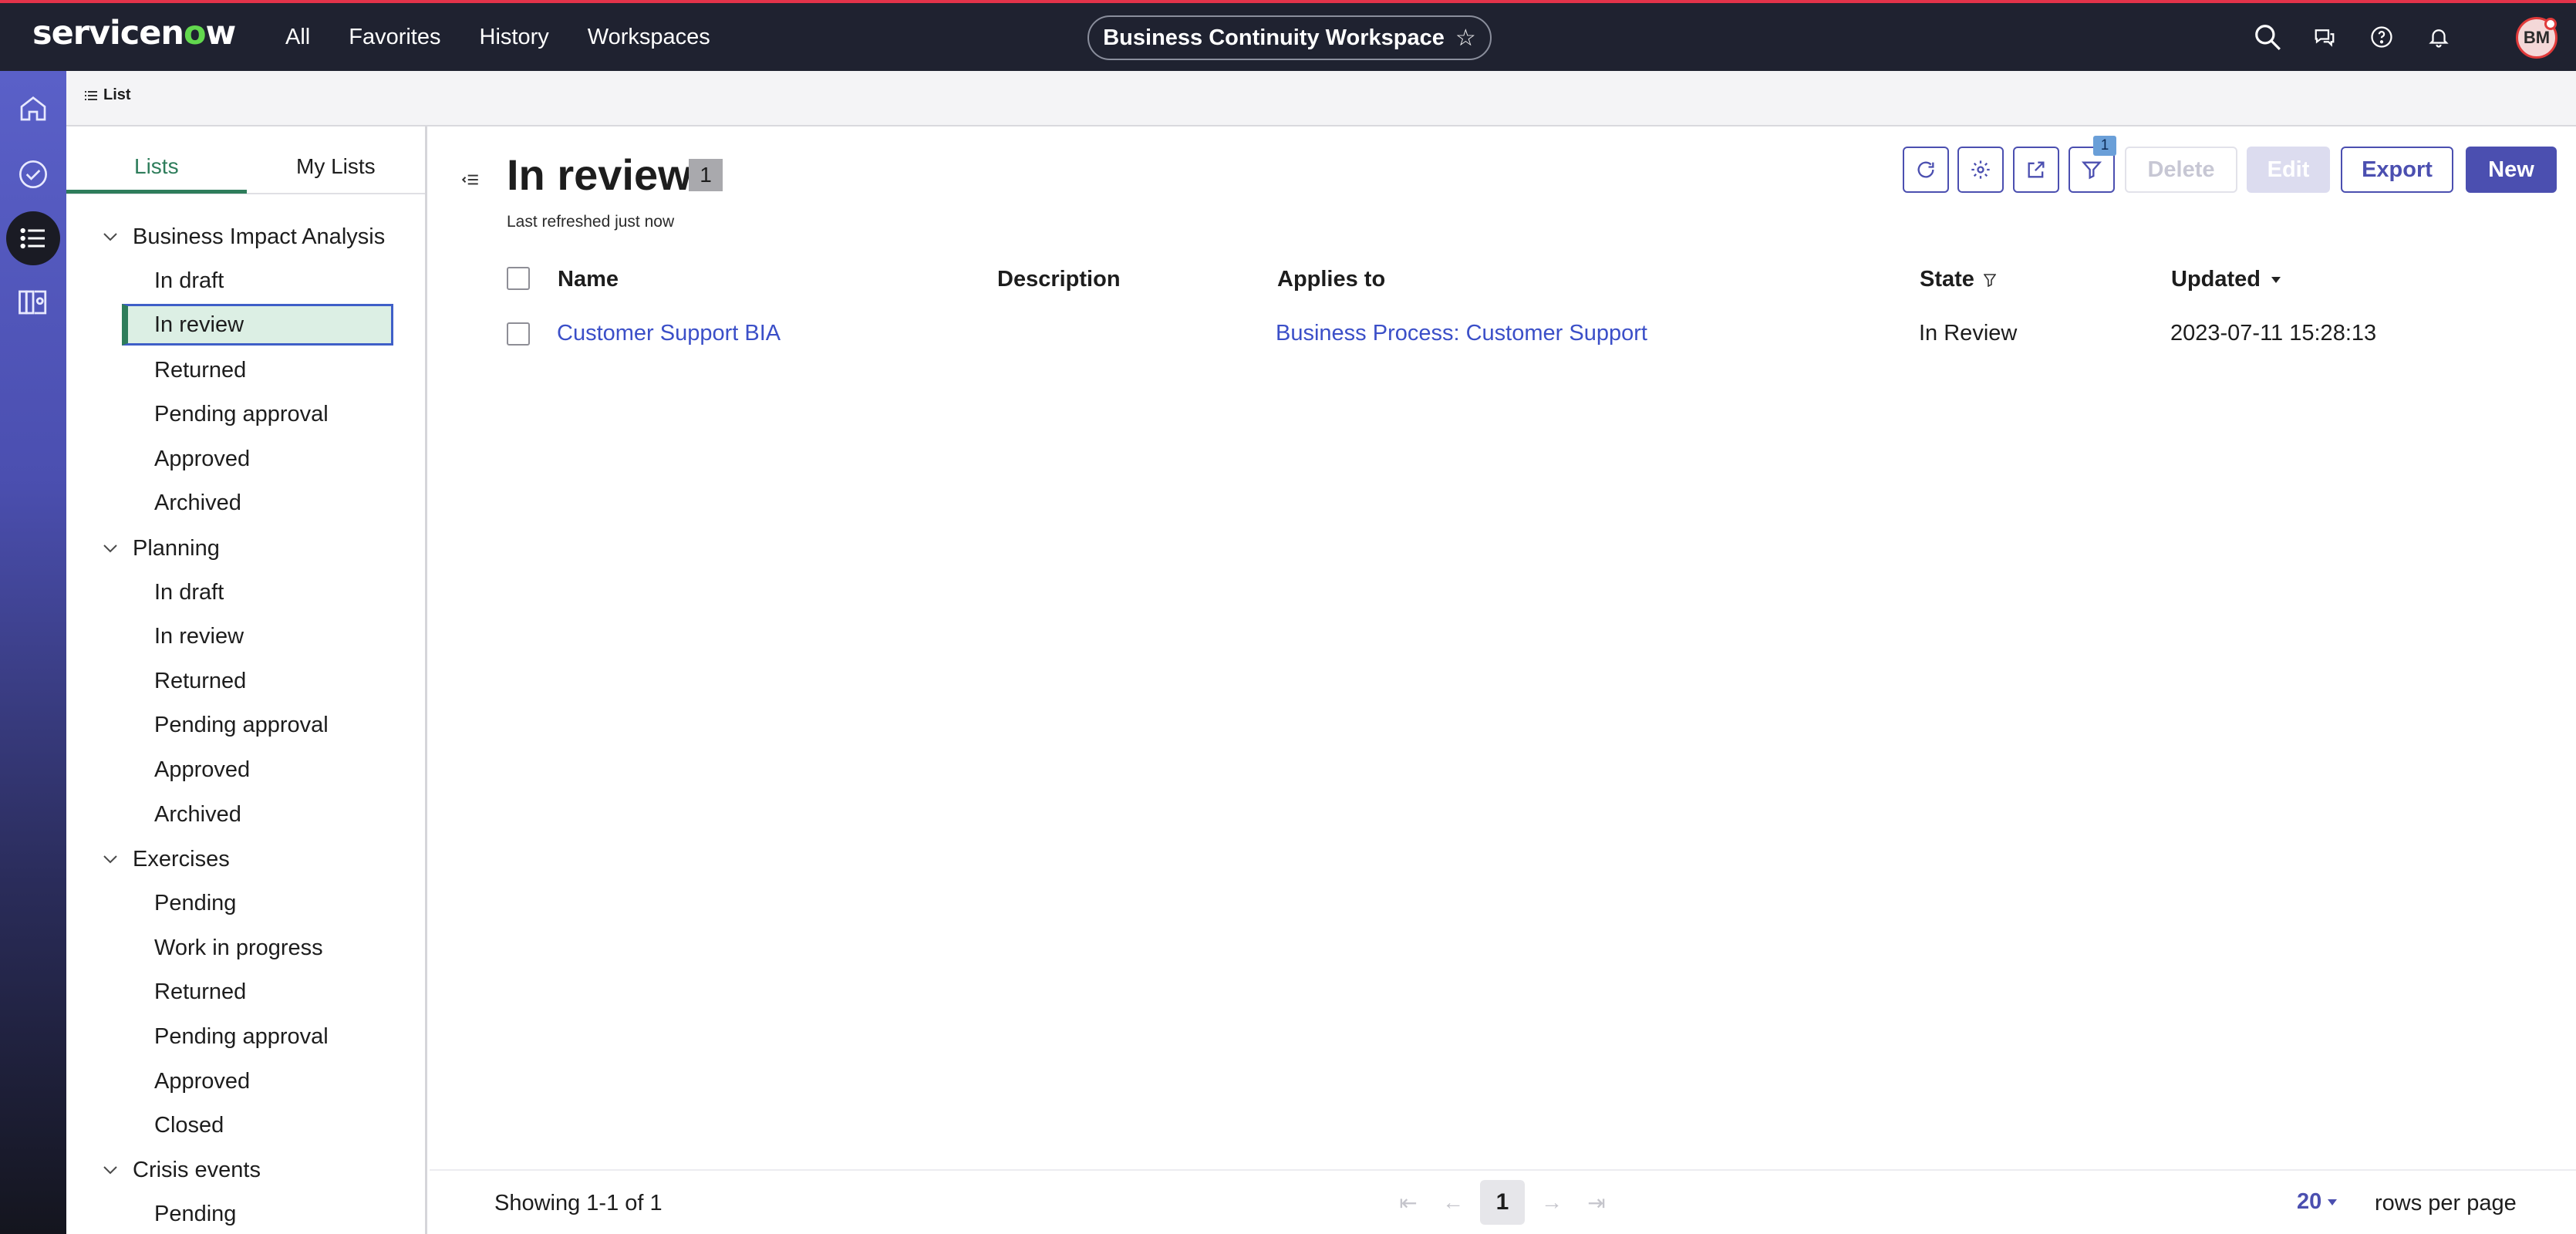 This screenshot has height=1234, width=2576. What do you see at coordinates (1461, 333) in the screenshot?
I see `applies-to-link: Business Process: Customer Support` at bounding box center [1461, 333].